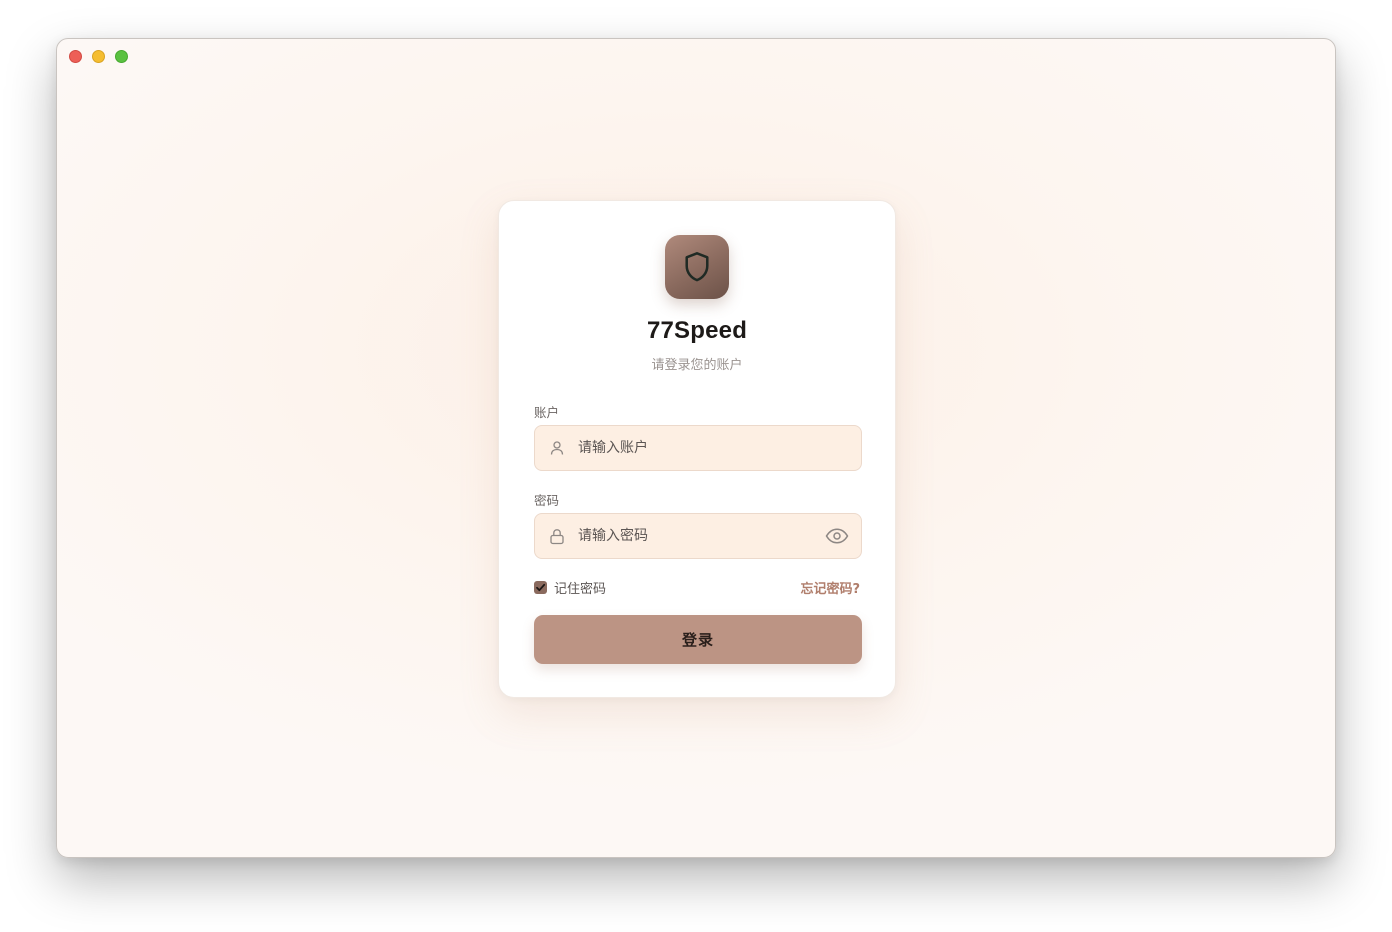 Image resolution: width=1392 pixels, height=932 pixels. Describe the element at coordinates (837, 536) in the screenshot. I see `eye-icon` at that location.